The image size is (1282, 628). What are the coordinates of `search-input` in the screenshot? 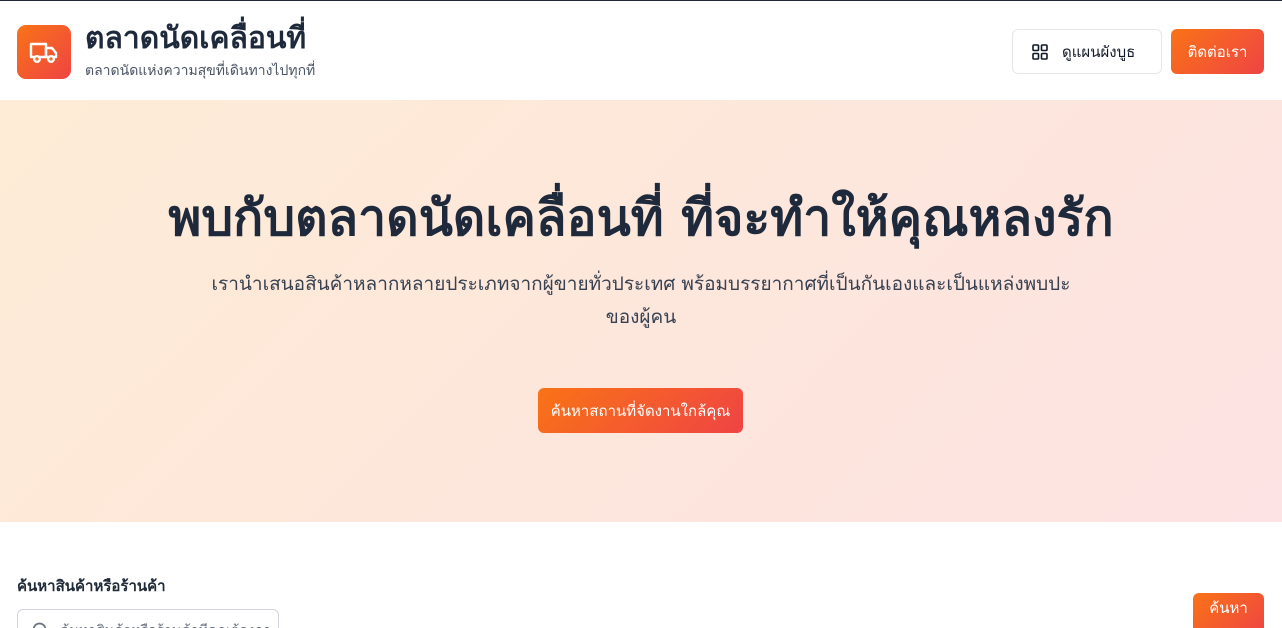 It's located at (165, 625).